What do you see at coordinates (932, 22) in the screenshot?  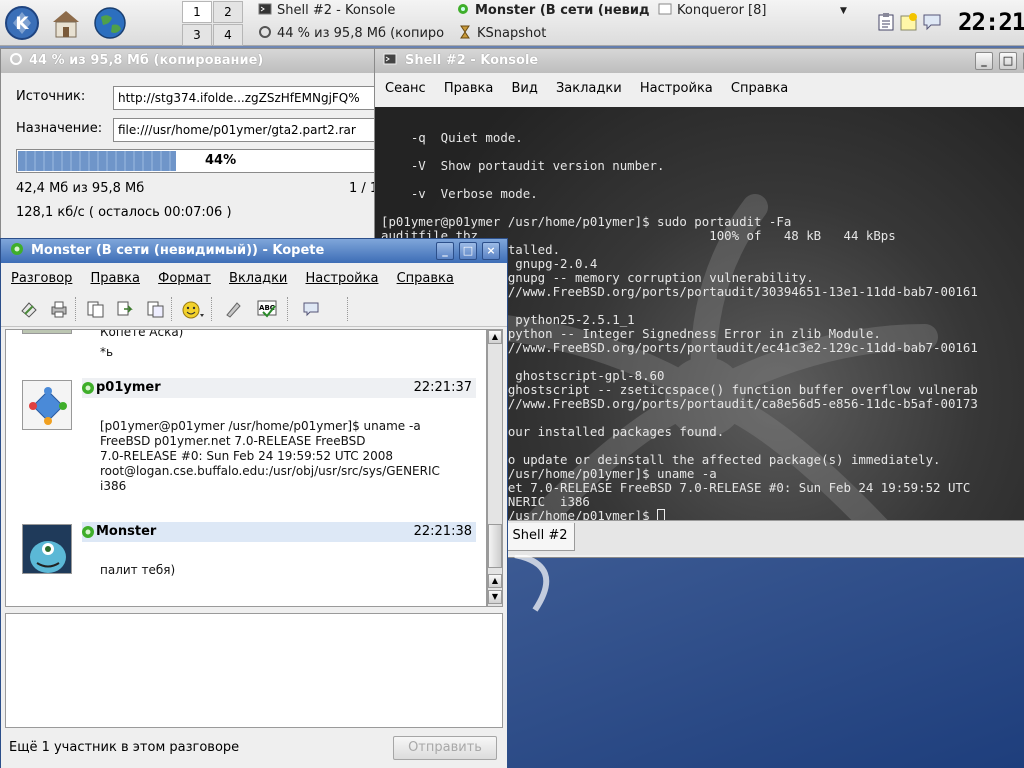 I see `chat-tray-icon` at bounding box center [932, 22].